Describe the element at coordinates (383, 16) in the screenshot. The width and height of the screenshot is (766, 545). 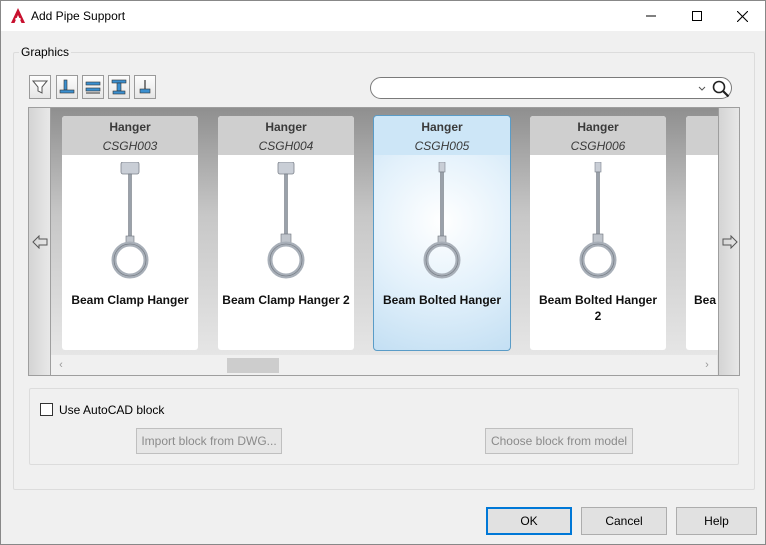
I see `title-bar: Add Pipe Support` at that location.